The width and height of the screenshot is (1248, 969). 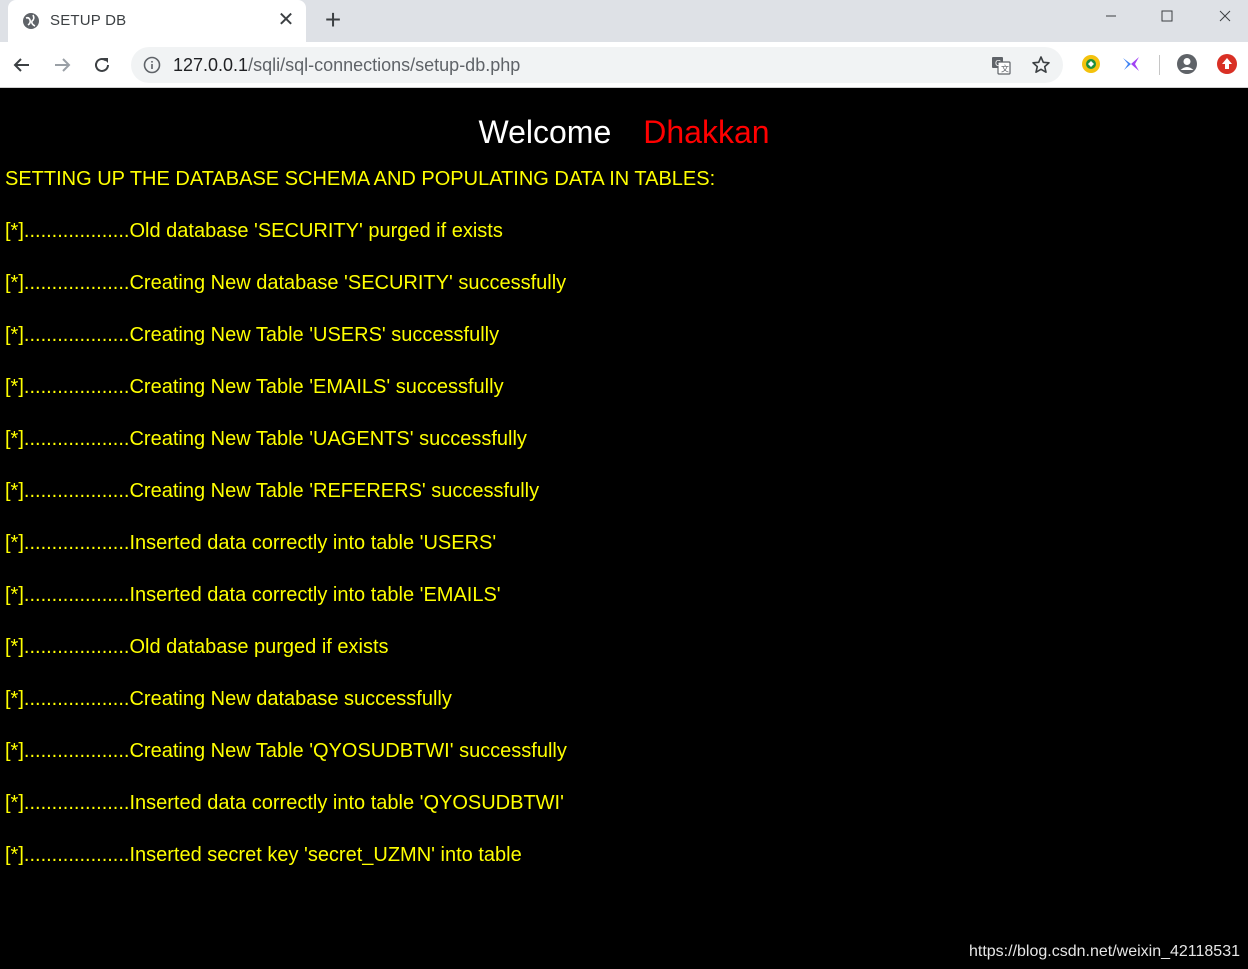 What do you see at coordinates (1225, 16) in the screenshot?
I see `window-close-icon` at bounding box center [1225, 16].